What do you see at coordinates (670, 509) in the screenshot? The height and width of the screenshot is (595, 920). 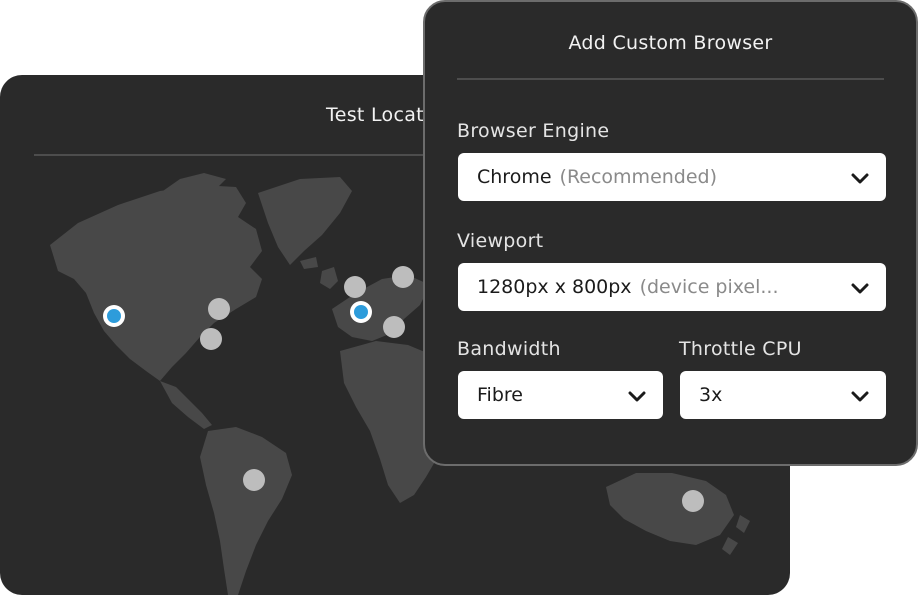 I see `landmass-australia` at bounding box center [670, 509].